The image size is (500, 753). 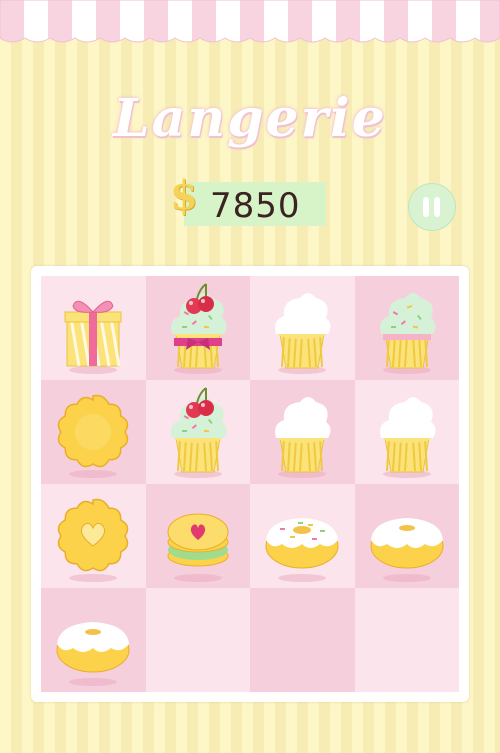 I want to click on awning-decoration, so click(x=250, y=21).